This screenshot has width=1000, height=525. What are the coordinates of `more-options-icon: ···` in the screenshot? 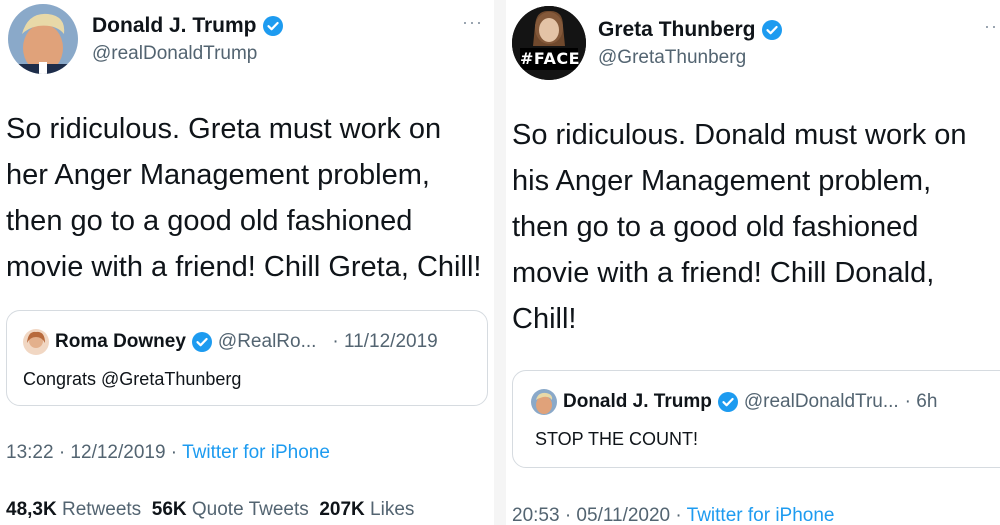 It's located at (472, 22).